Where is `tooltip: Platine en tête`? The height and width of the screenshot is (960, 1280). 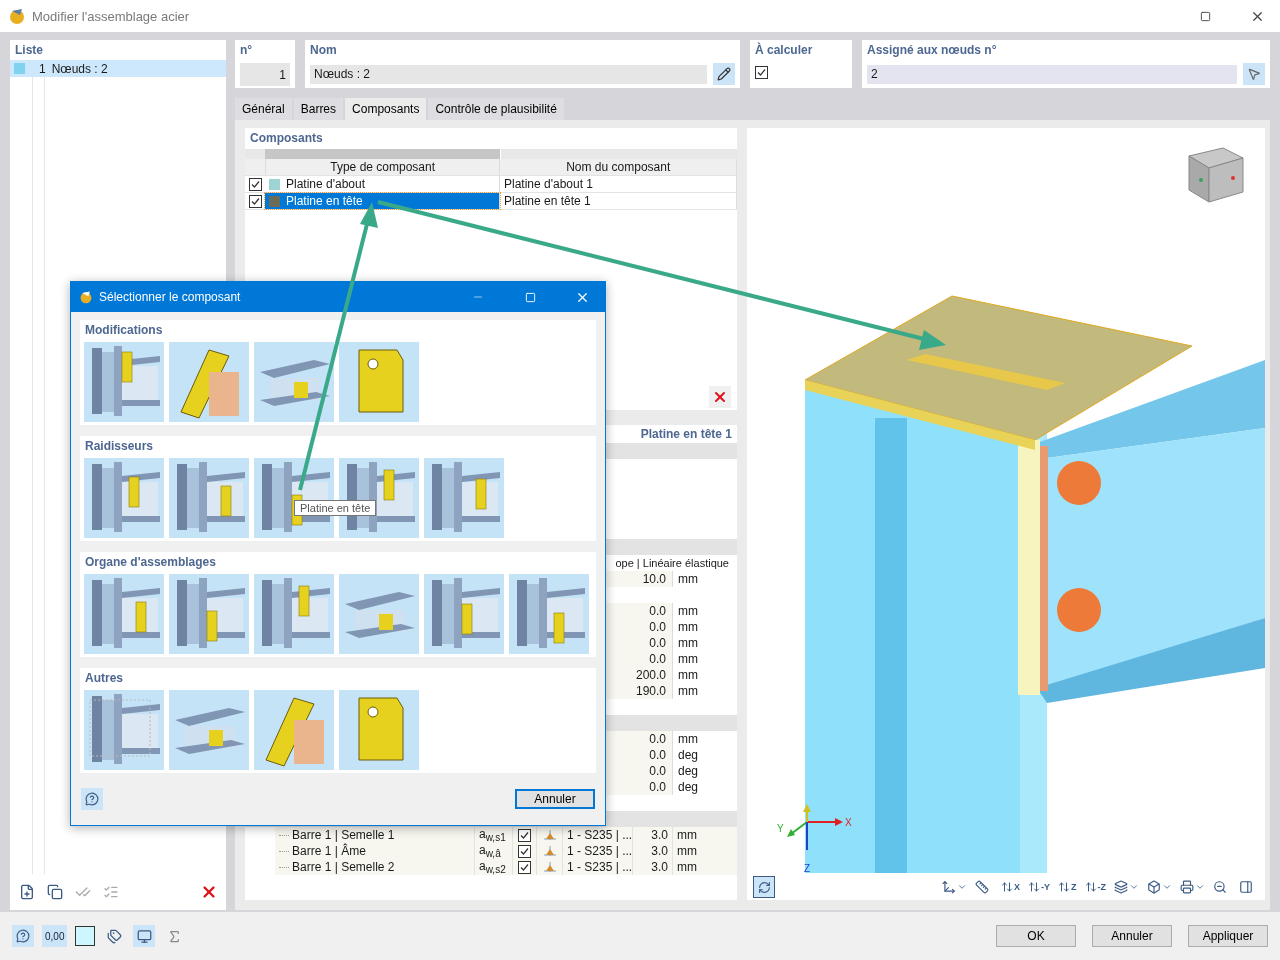 tooltip: Platine en tête is located at coordinates (335, 508).